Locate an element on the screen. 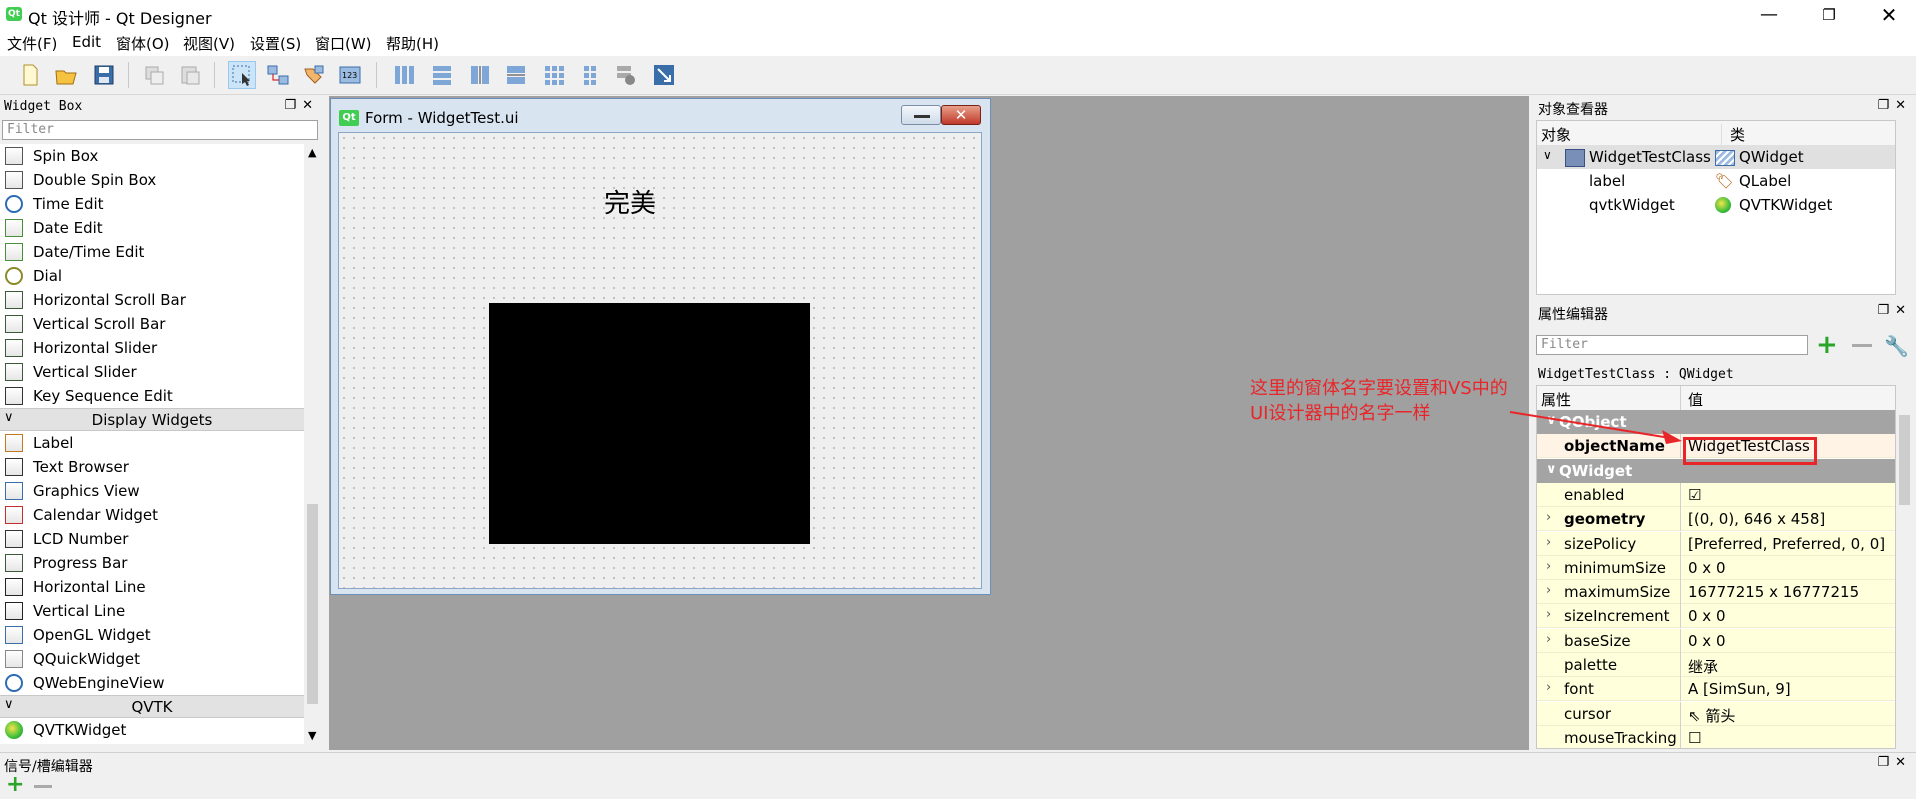 This screenshot has height=799, width=1916. widget-list-item: Vertical Slider is located at coordinates (152, 372).